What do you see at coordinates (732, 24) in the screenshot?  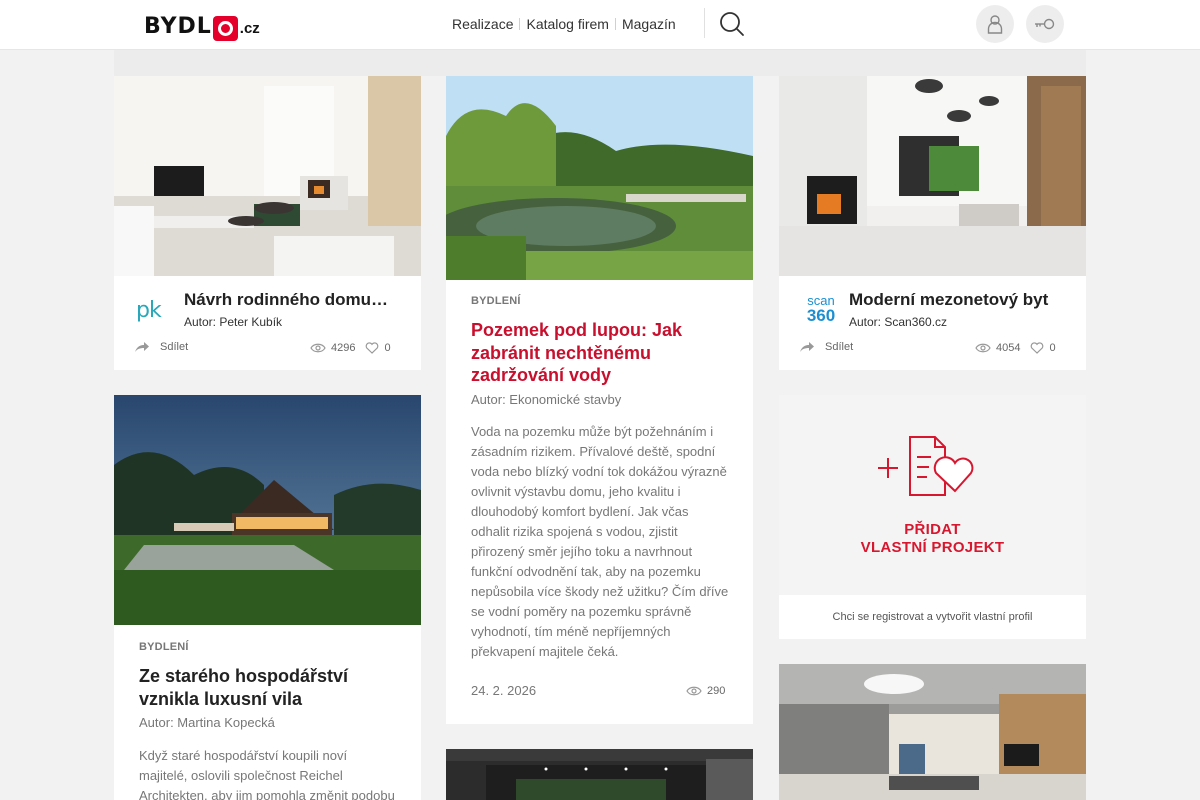 I see `search-icon` at bounding box center [732, 24].